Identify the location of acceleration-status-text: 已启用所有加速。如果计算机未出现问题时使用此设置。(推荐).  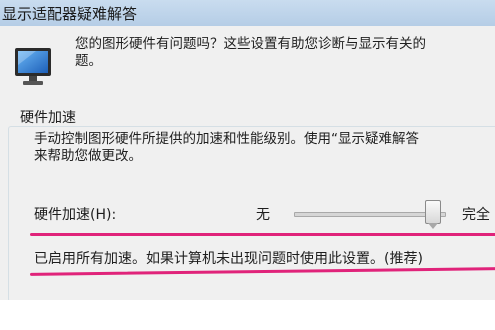
(228, 259).